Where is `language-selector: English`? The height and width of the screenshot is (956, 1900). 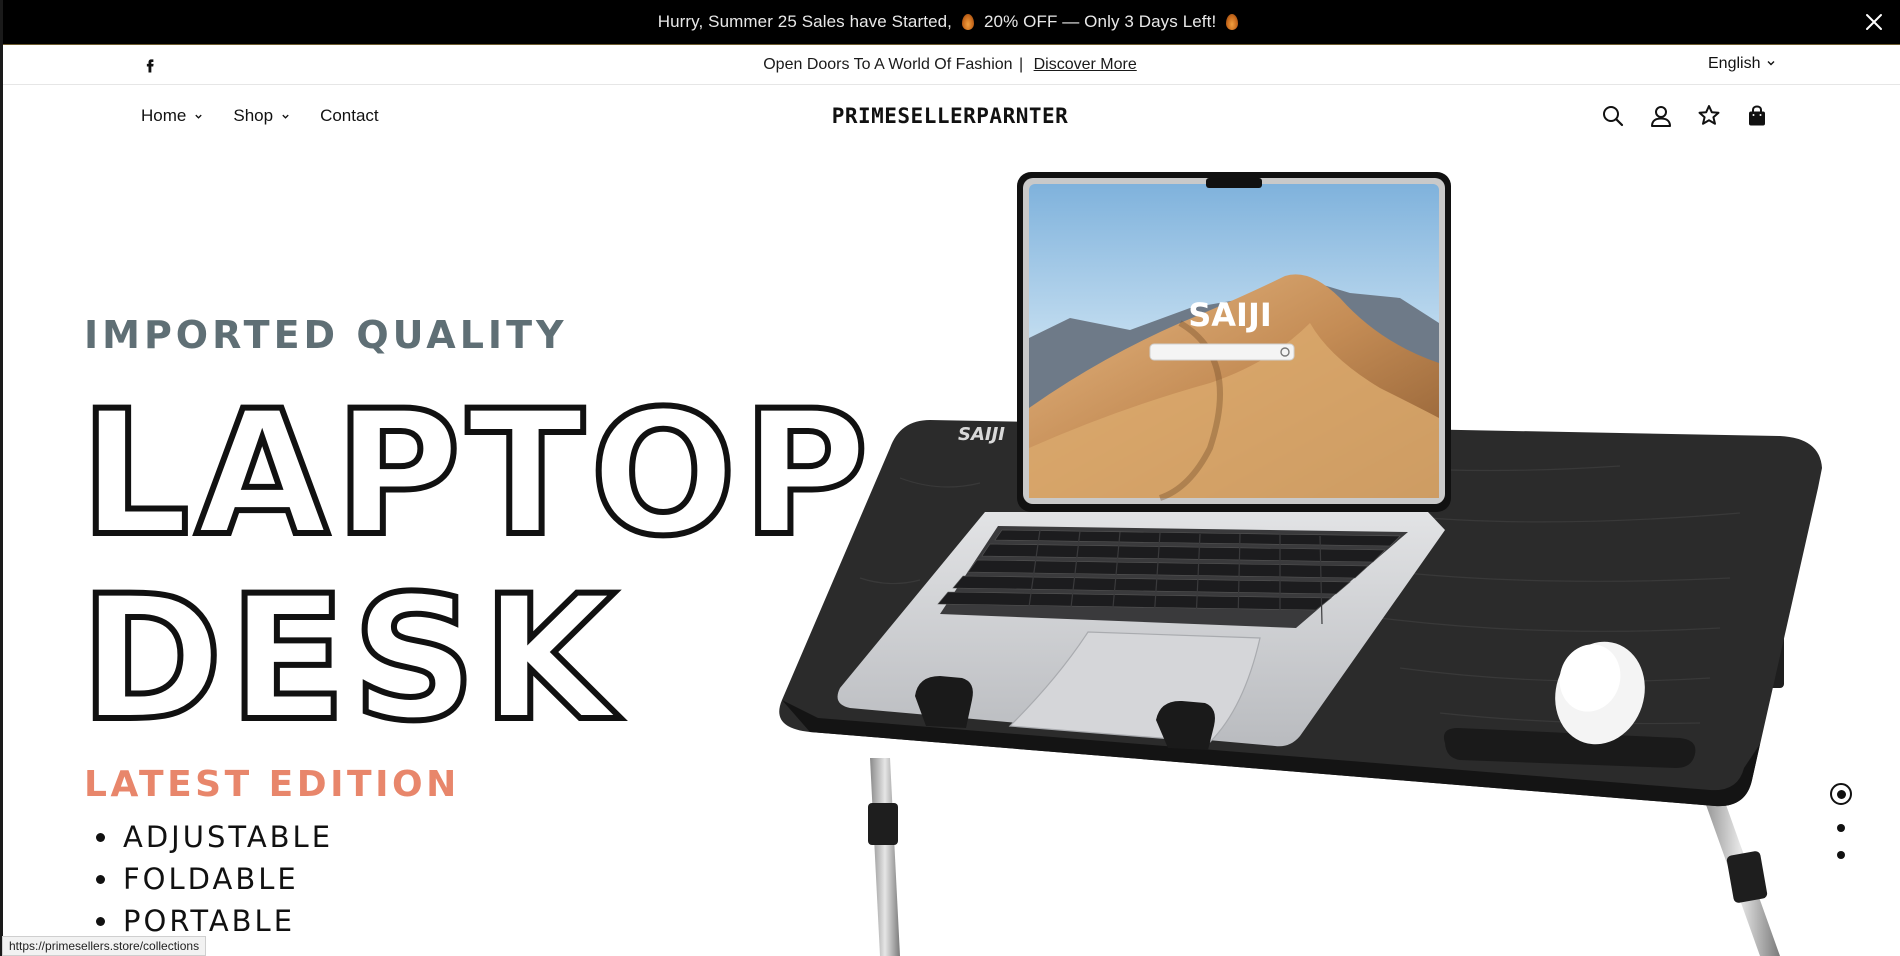 language-selector: English is located at coordinates (1742, 64).